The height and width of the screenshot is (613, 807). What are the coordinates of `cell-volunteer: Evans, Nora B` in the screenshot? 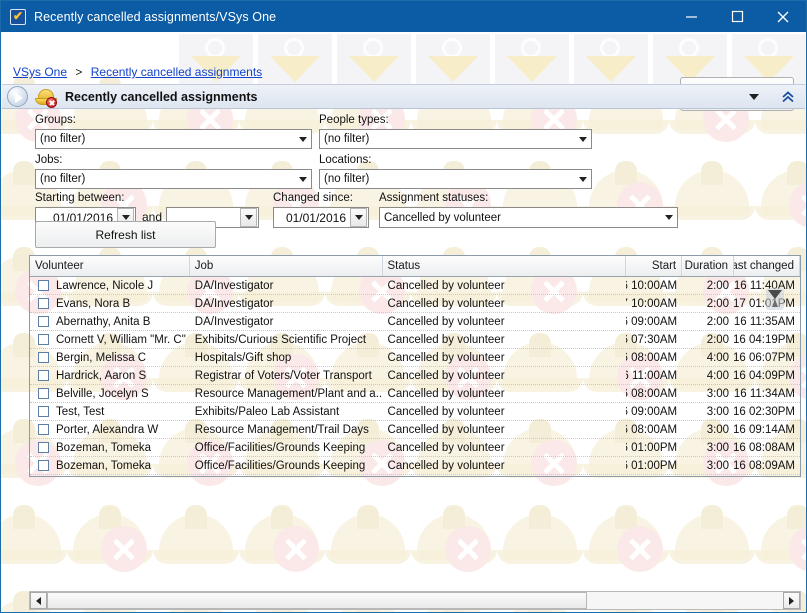 It's located at (110, 304).